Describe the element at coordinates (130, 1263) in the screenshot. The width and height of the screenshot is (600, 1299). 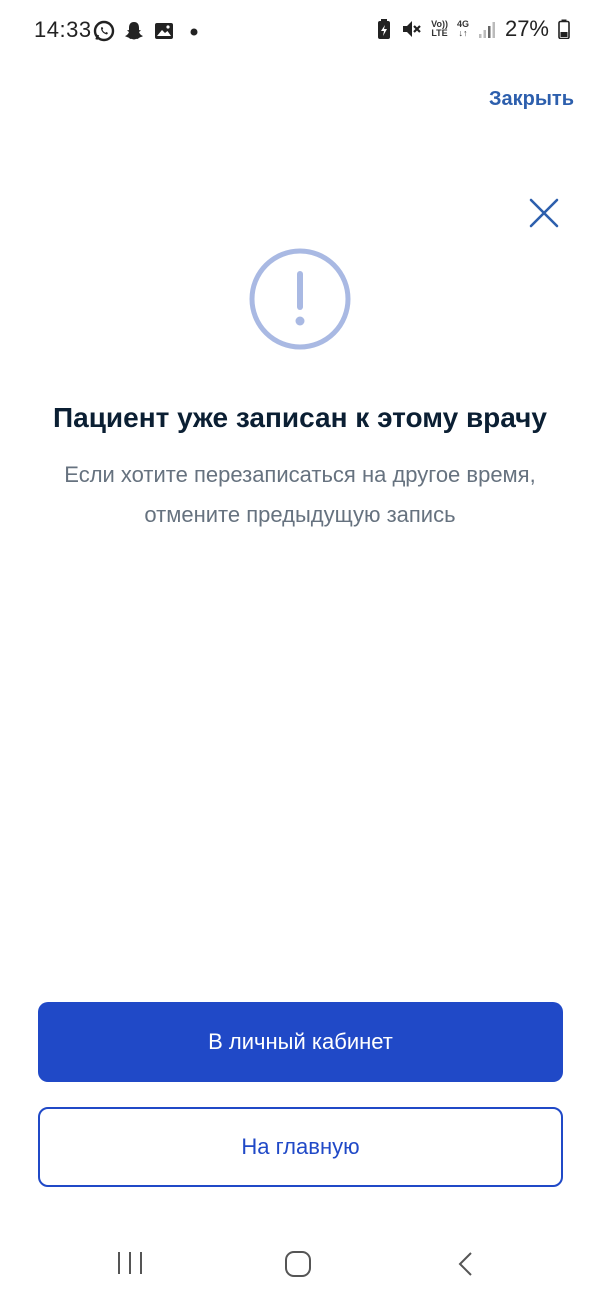
I see `recents-icon` at that location.